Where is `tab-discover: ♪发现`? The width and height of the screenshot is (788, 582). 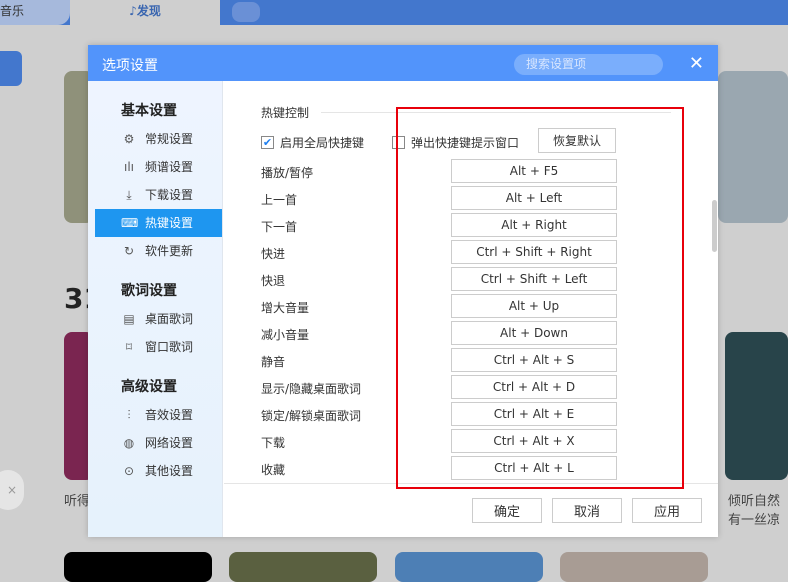 tab-discover: ♪发现 is located at coordinates (145, 12).